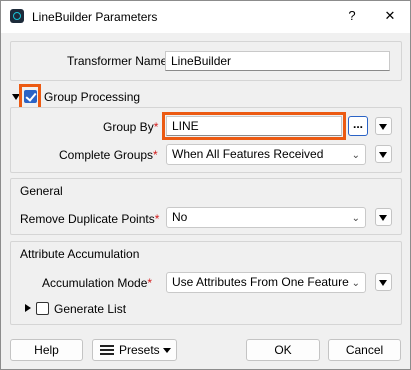 The height and width of the screenshot is (370, 411). I want to click on complete-groups-label: Complete Groups*, so click(108, 155).